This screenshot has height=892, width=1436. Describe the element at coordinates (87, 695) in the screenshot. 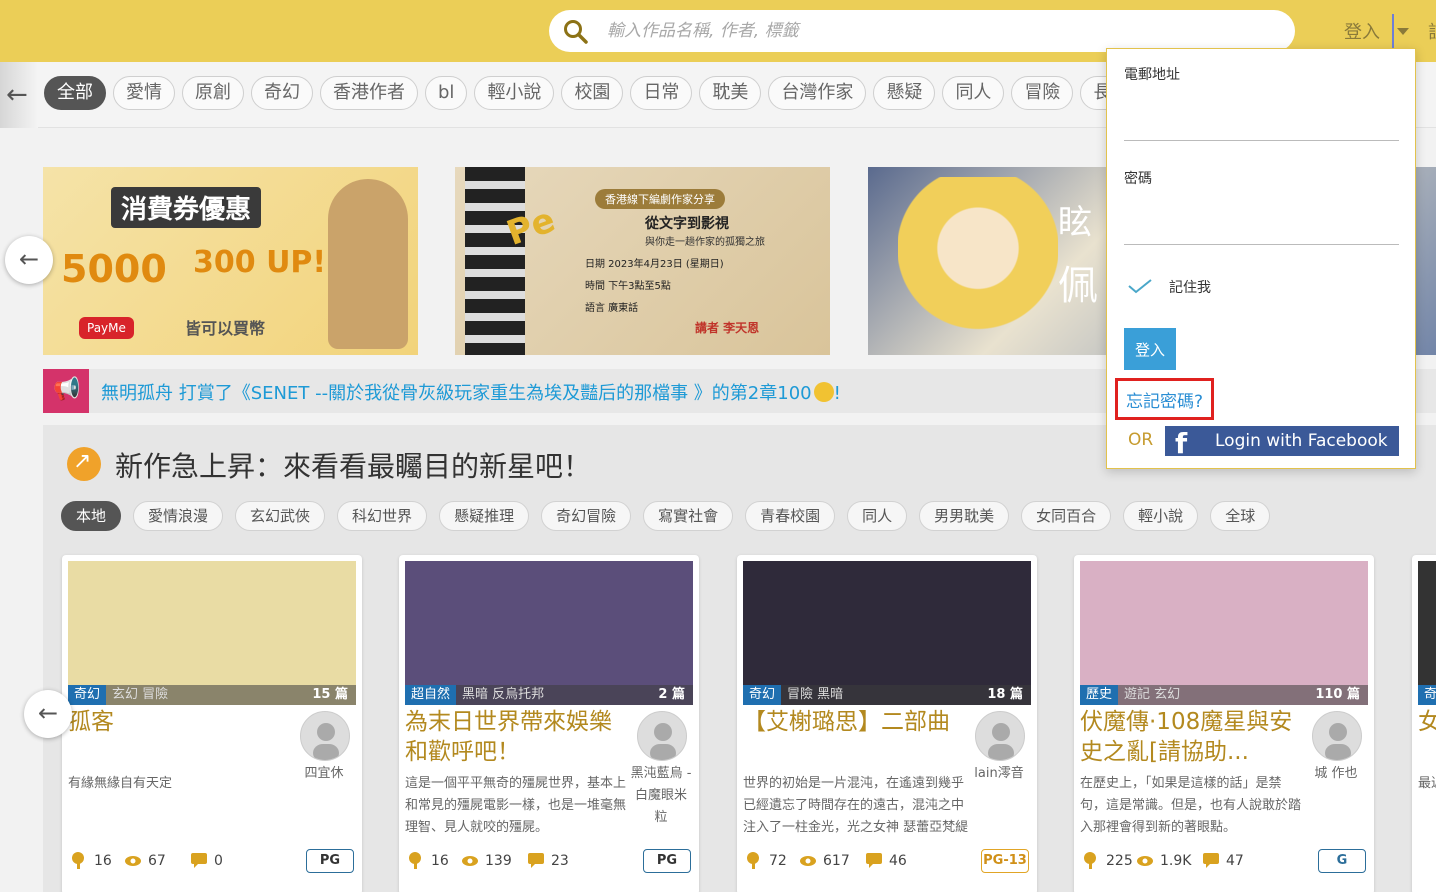

I see `genre-badge: 奇幻` at that location.